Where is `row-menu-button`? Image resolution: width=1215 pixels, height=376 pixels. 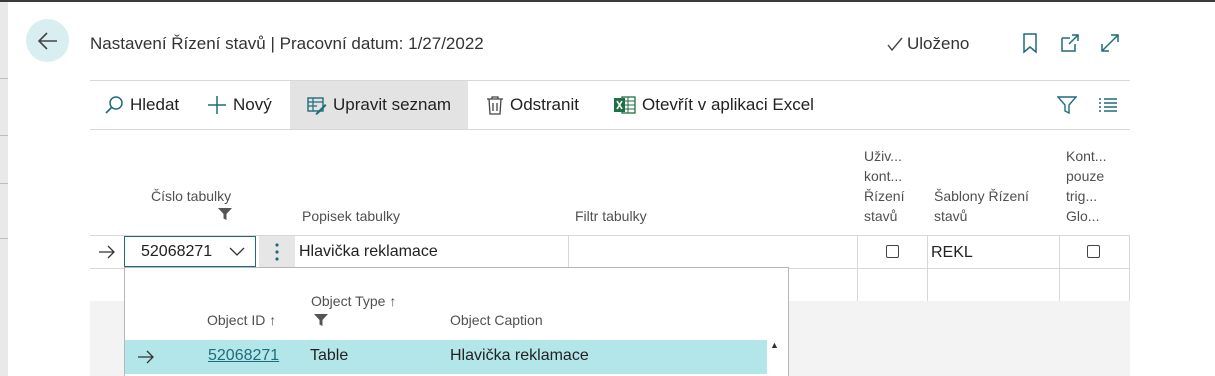
row-menu-button is located at coordinates (277, 251).